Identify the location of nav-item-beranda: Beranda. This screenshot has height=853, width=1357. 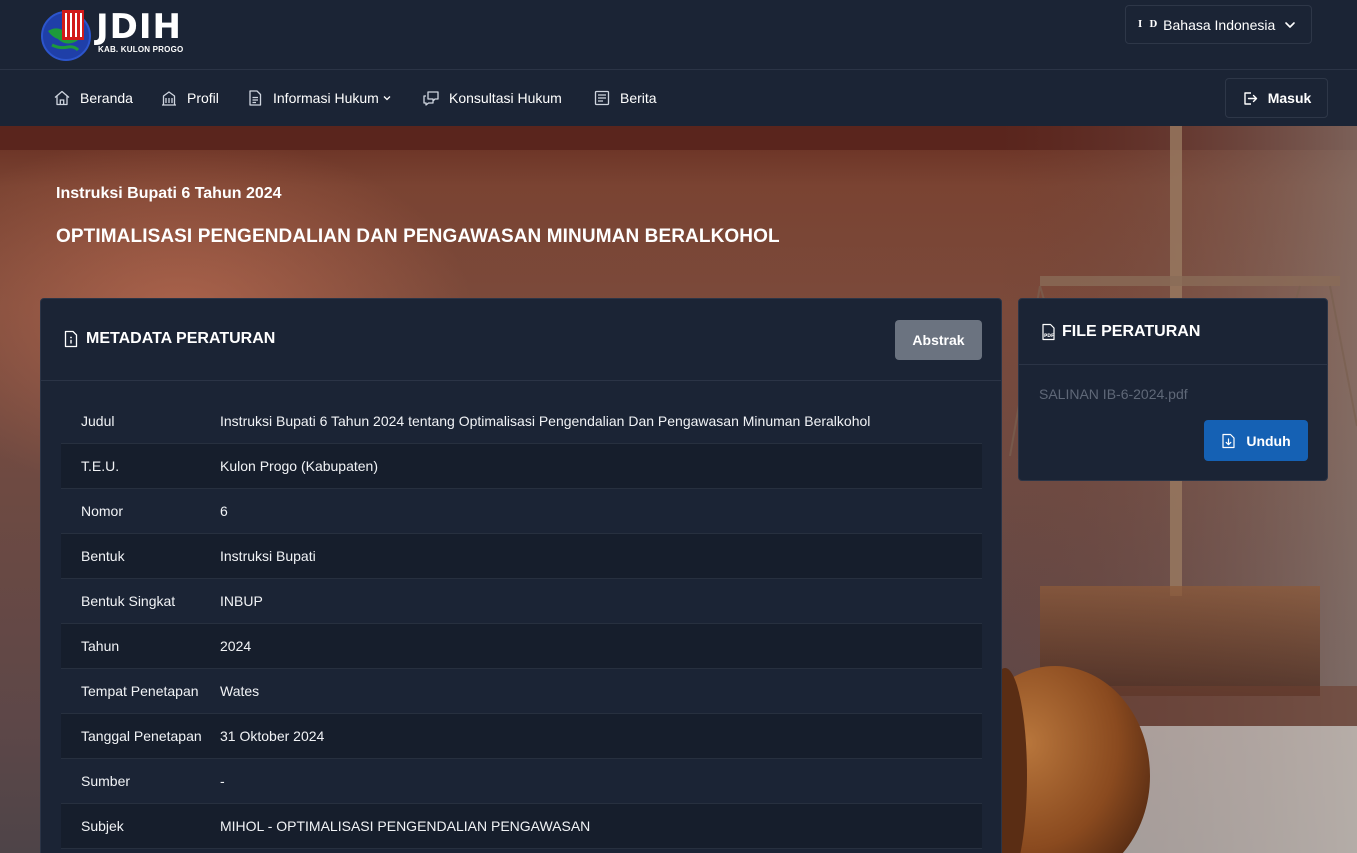
(93, 98).